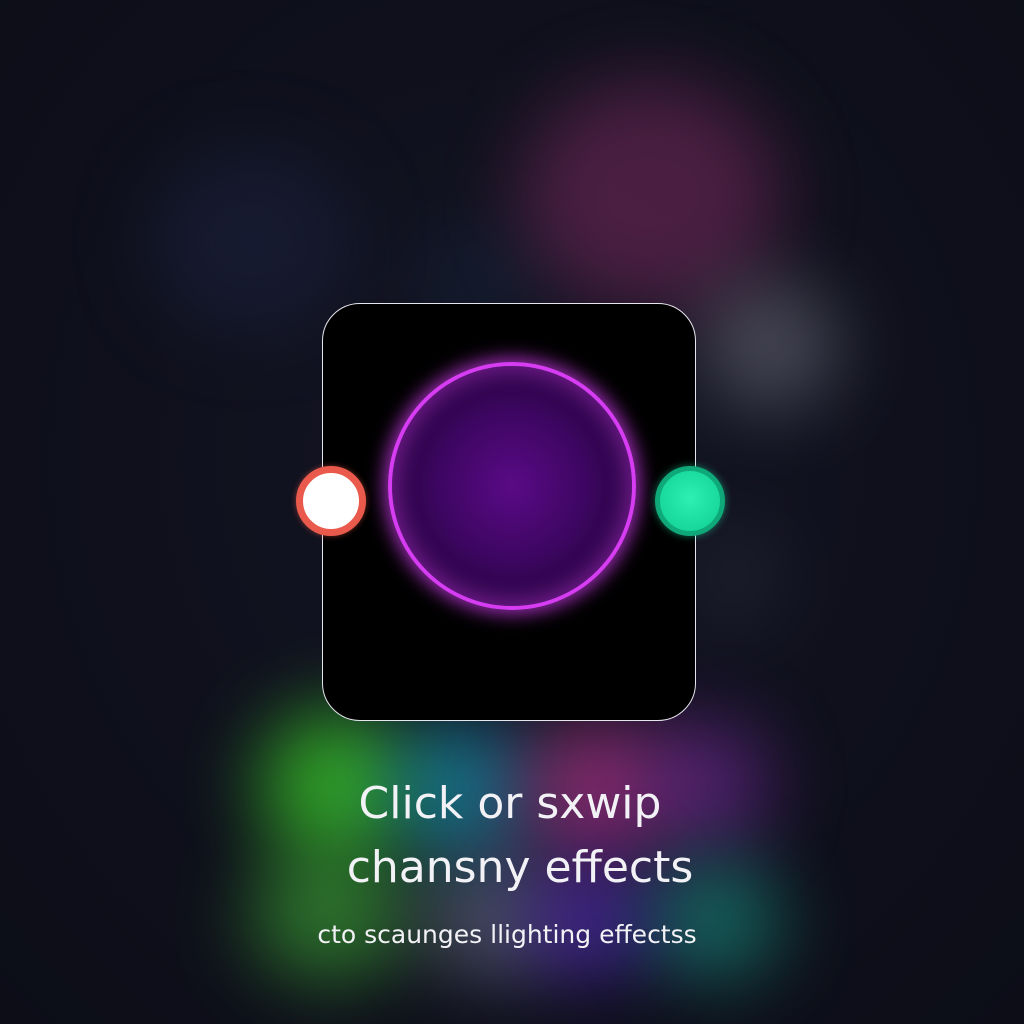 The image size is (1024, 1024). I want to click on caption-line-2: chansny effects, so click(520, 867).